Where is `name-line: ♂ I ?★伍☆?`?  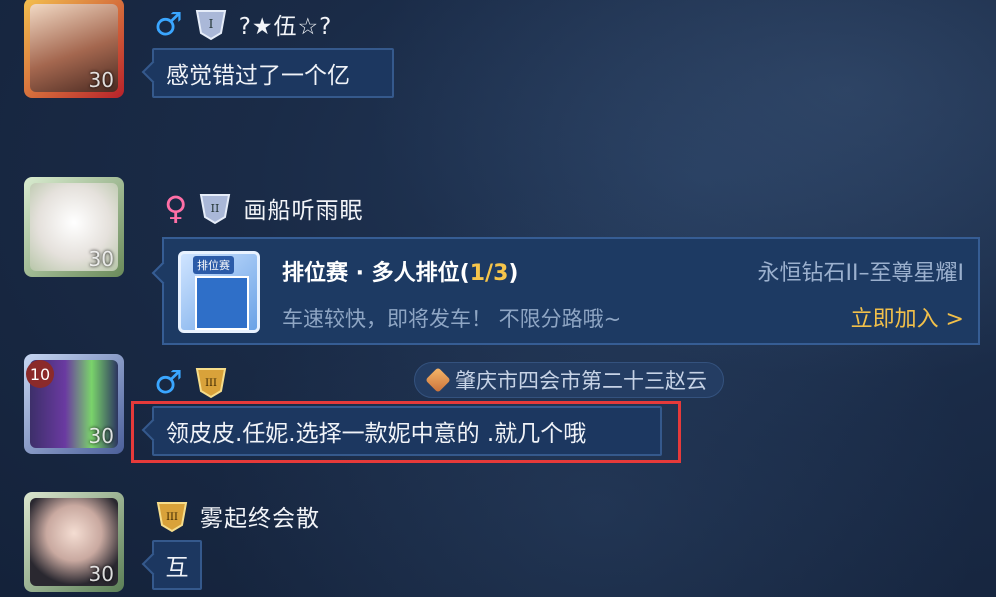
name-line: ♂ I ?★伍☆? is located at coordinates (243, 24).